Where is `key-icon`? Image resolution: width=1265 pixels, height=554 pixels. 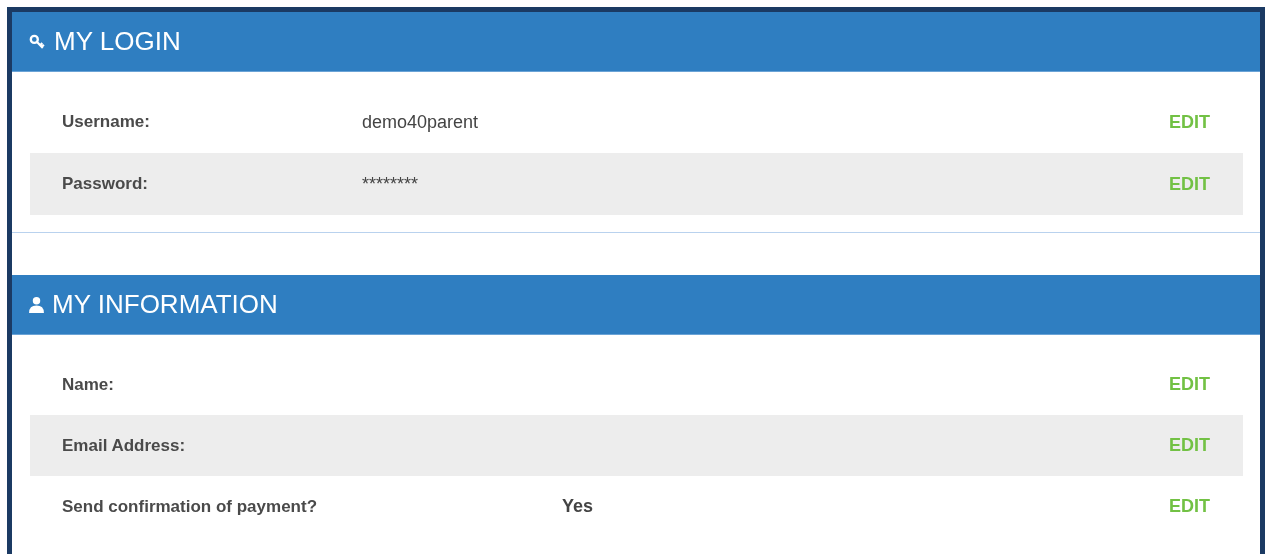 key-icon is located at coordinates (37, 41).